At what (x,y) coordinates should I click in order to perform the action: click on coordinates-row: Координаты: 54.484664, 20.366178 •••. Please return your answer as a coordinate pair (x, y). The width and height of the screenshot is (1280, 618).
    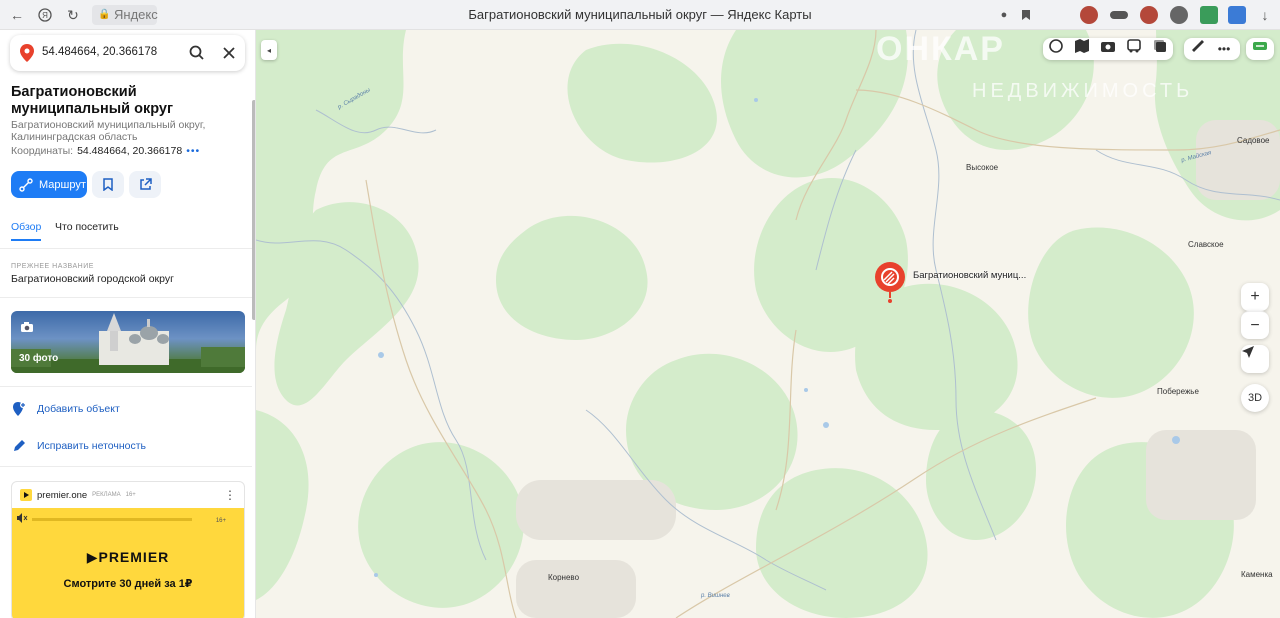
    Looking at the image, I should click on (105, 151).